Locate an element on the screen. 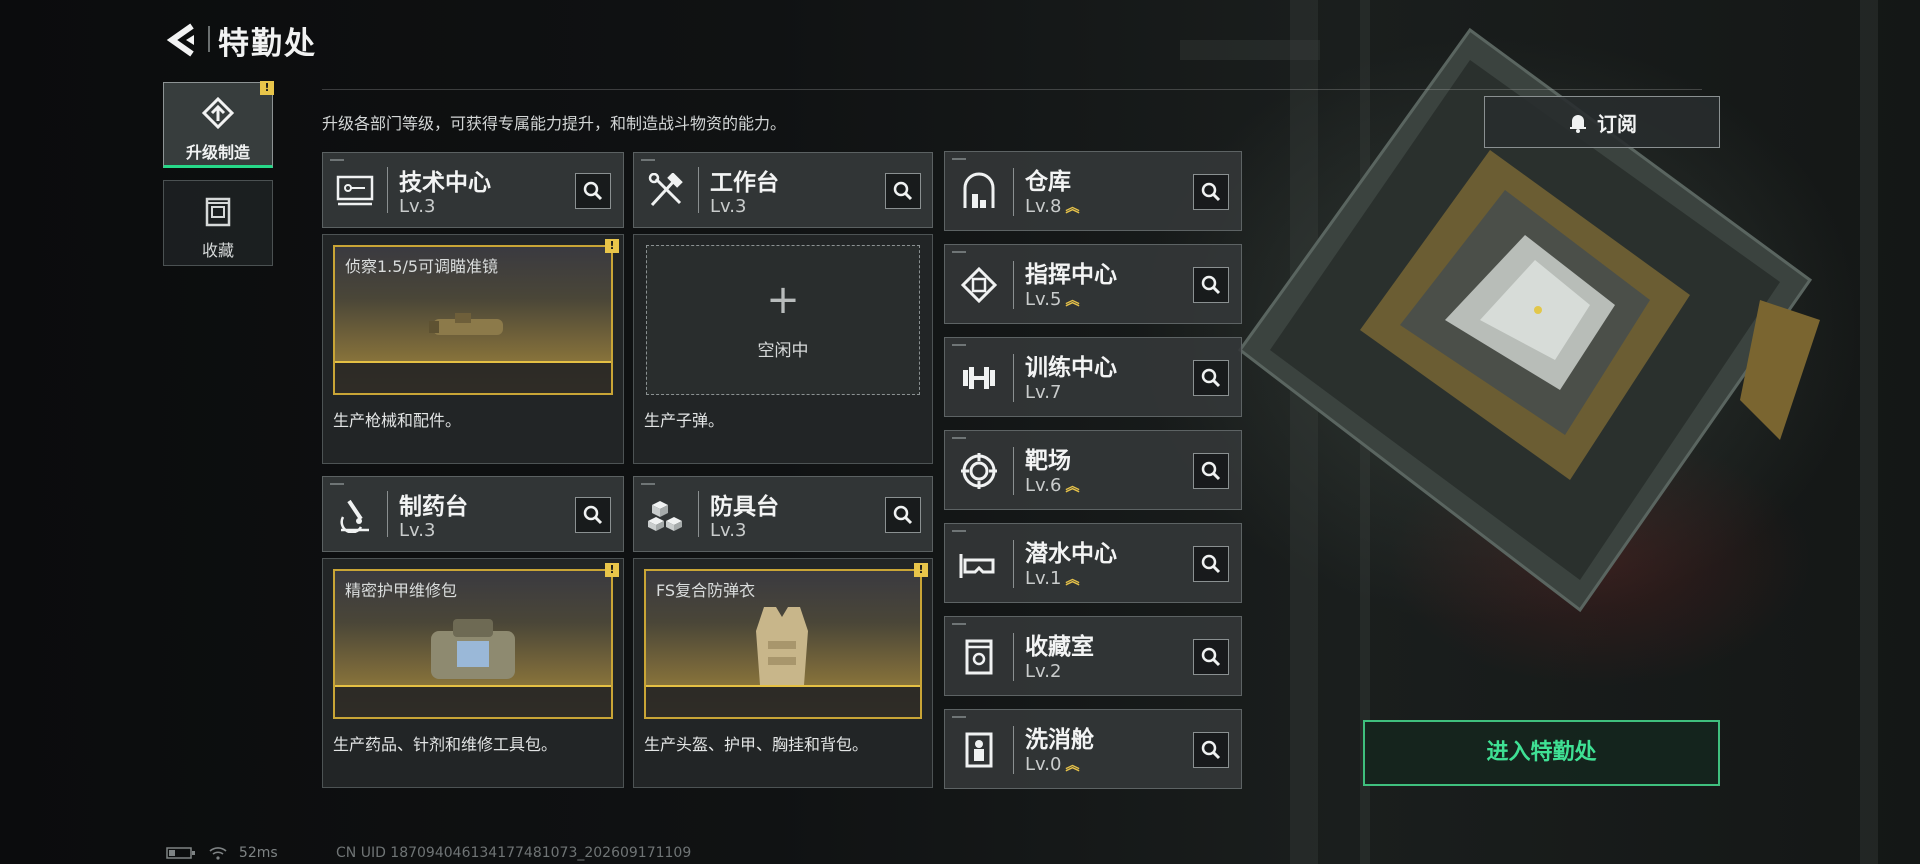 Image resolution: width=1920 pixels, height=864 pixels. cubes-icon is located at coordinates (665, 516).